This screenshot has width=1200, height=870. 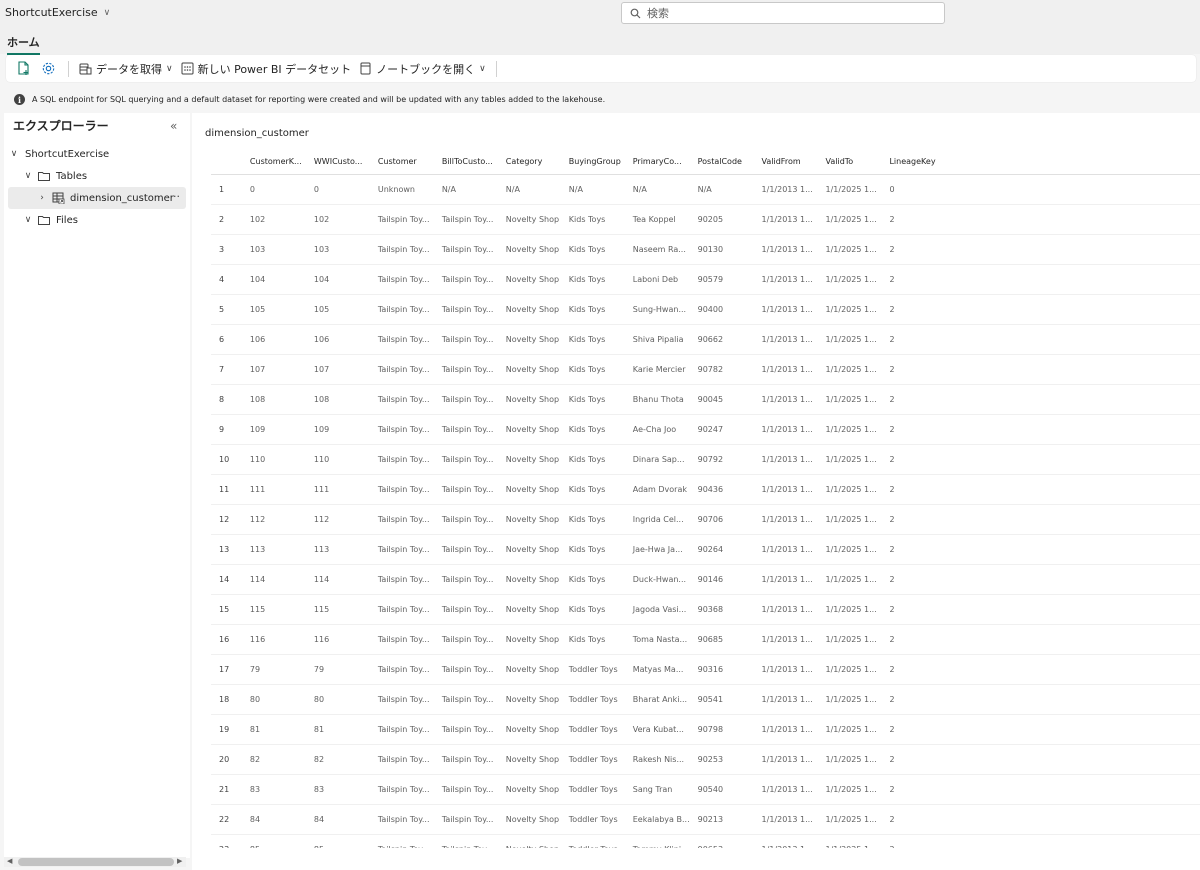 I want to click on column-header: ValidFrom, so click(x=785, y=162).